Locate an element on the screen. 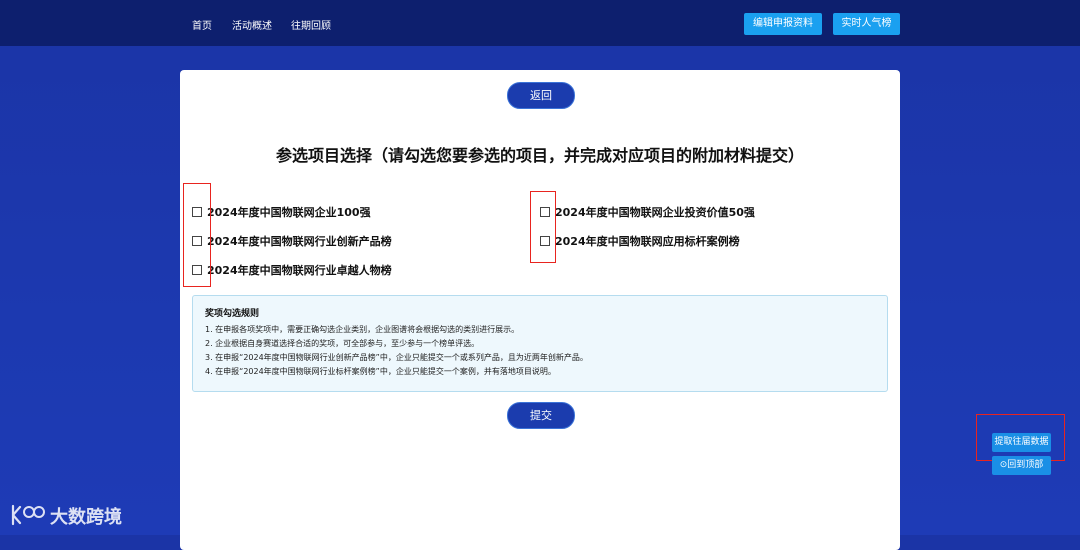 Image resolution: width=1080 pixels, height=550 pixels. option-benchmark-case: 2024年度中国物联网应用标杆案例榜 is located at coordinates (640, 241).